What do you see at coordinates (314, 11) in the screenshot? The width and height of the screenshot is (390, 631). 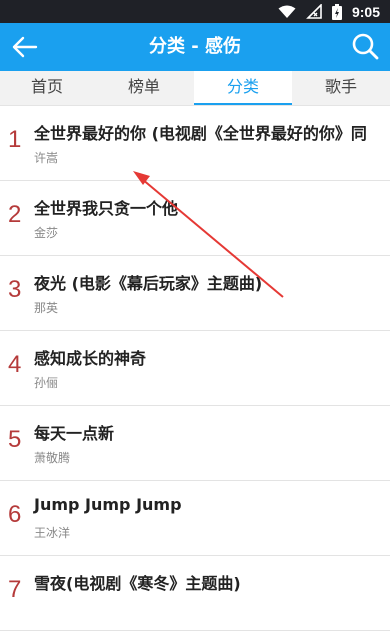 I see `signal-off-icon` at bounding box center [314, 11].